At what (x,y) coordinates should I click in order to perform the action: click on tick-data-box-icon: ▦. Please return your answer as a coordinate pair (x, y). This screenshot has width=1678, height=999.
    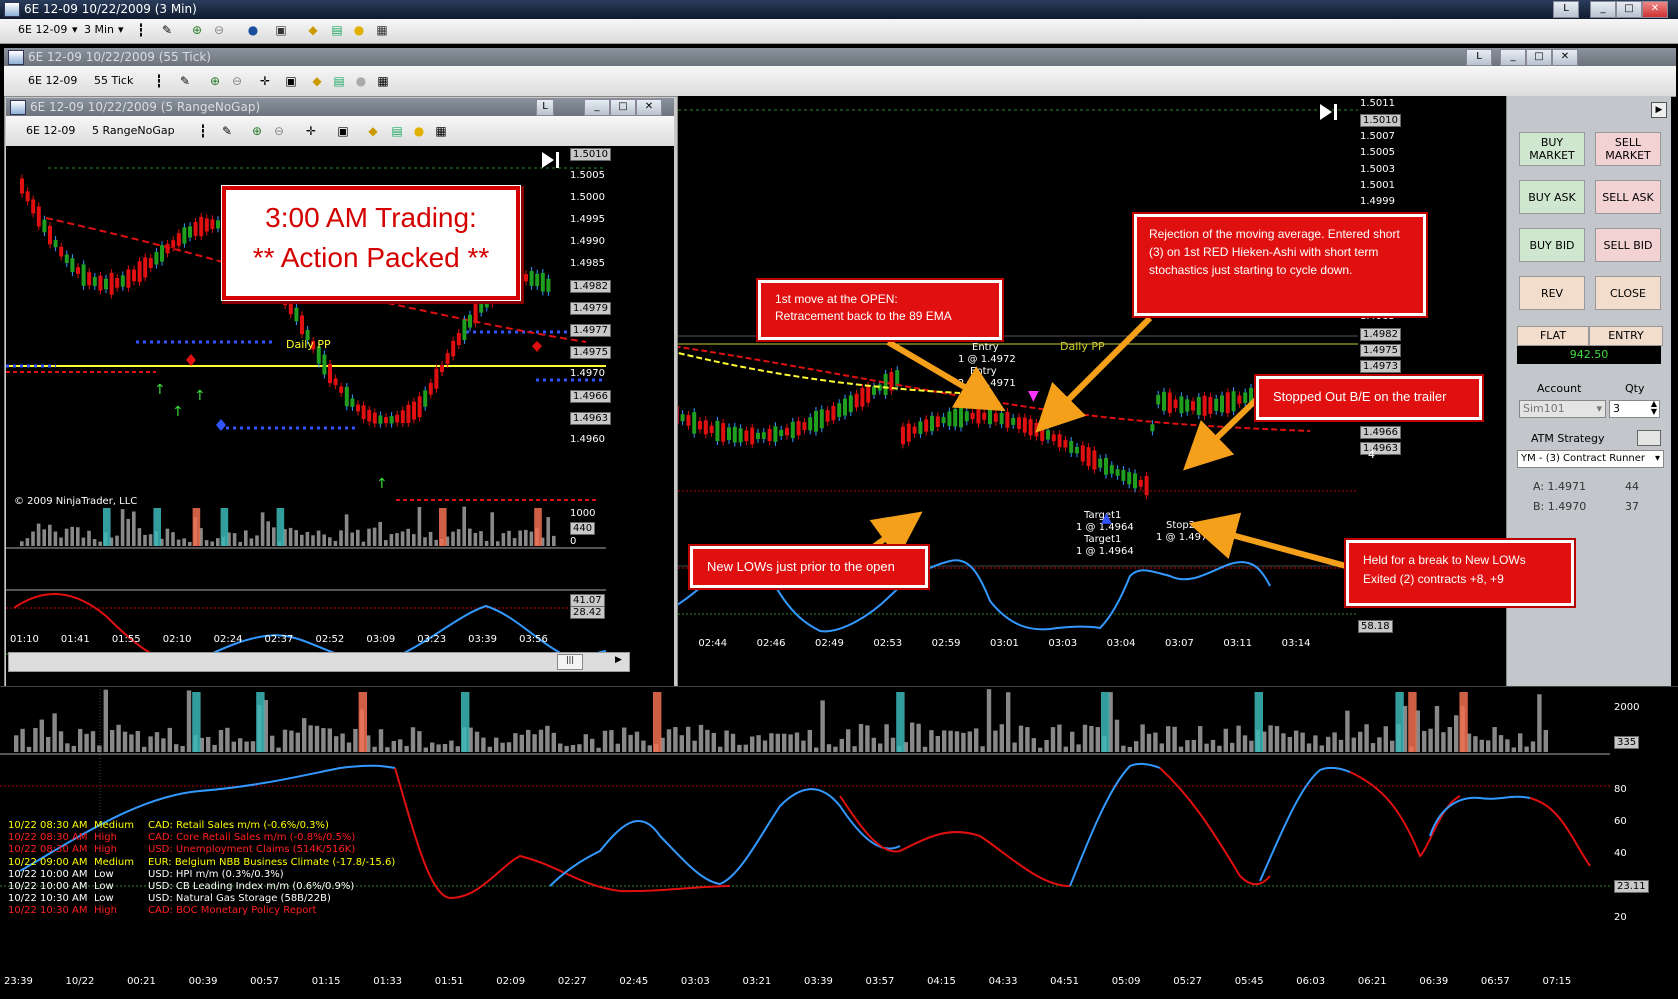
    Looking at the image, I should click on (383, 81).